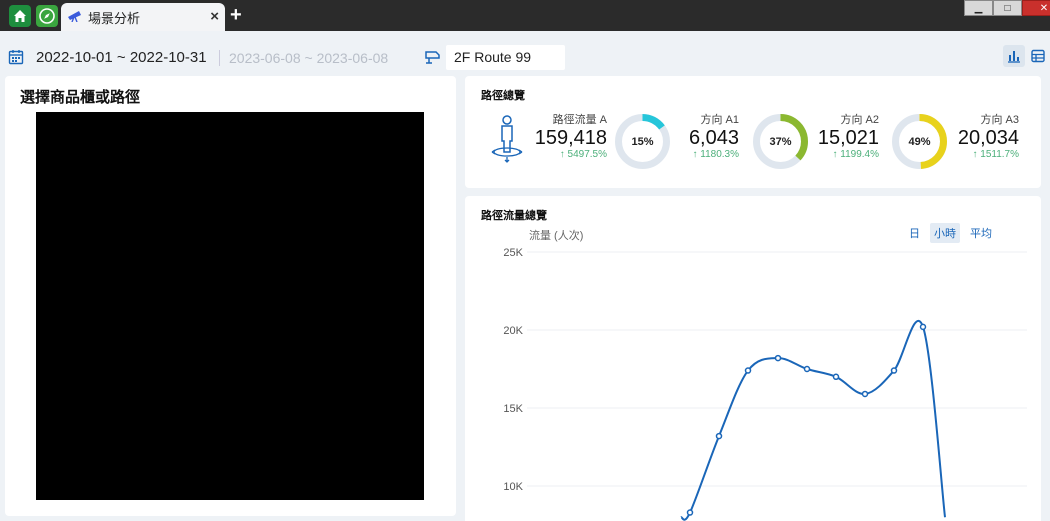  I want to click on home-icon, so click(20, 16).